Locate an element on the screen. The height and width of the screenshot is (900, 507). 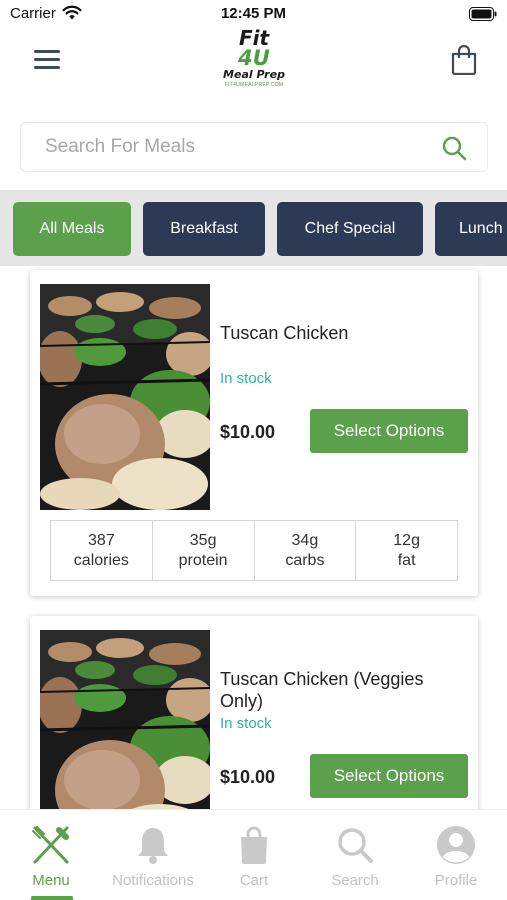
logo-4u-text: 4U is located at coordinates (254, 58).